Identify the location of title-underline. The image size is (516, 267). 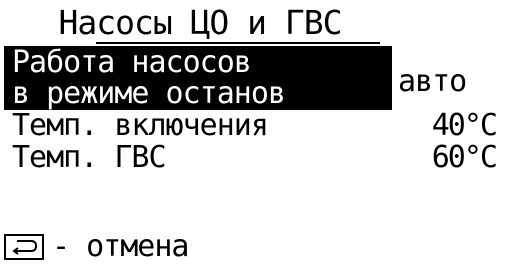
(238, 43).